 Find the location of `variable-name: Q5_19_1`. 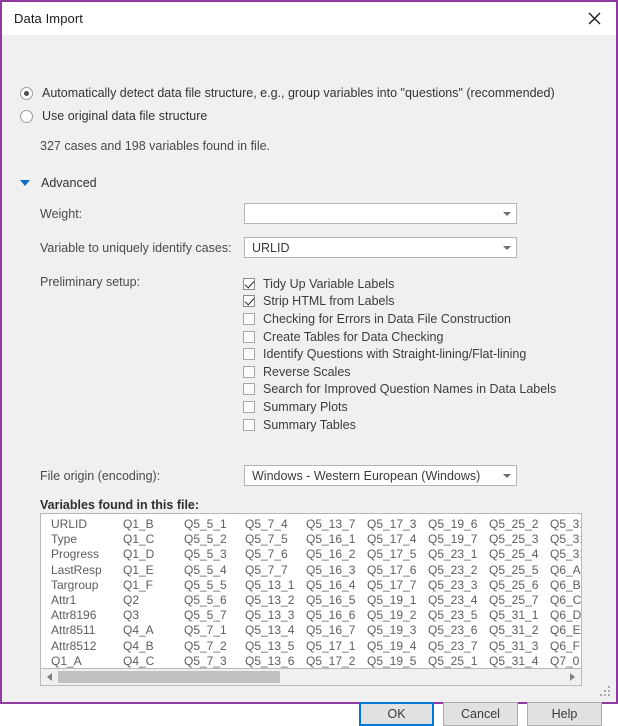

variable-name: Q5_19_1 is located at coordinates (397, 600).